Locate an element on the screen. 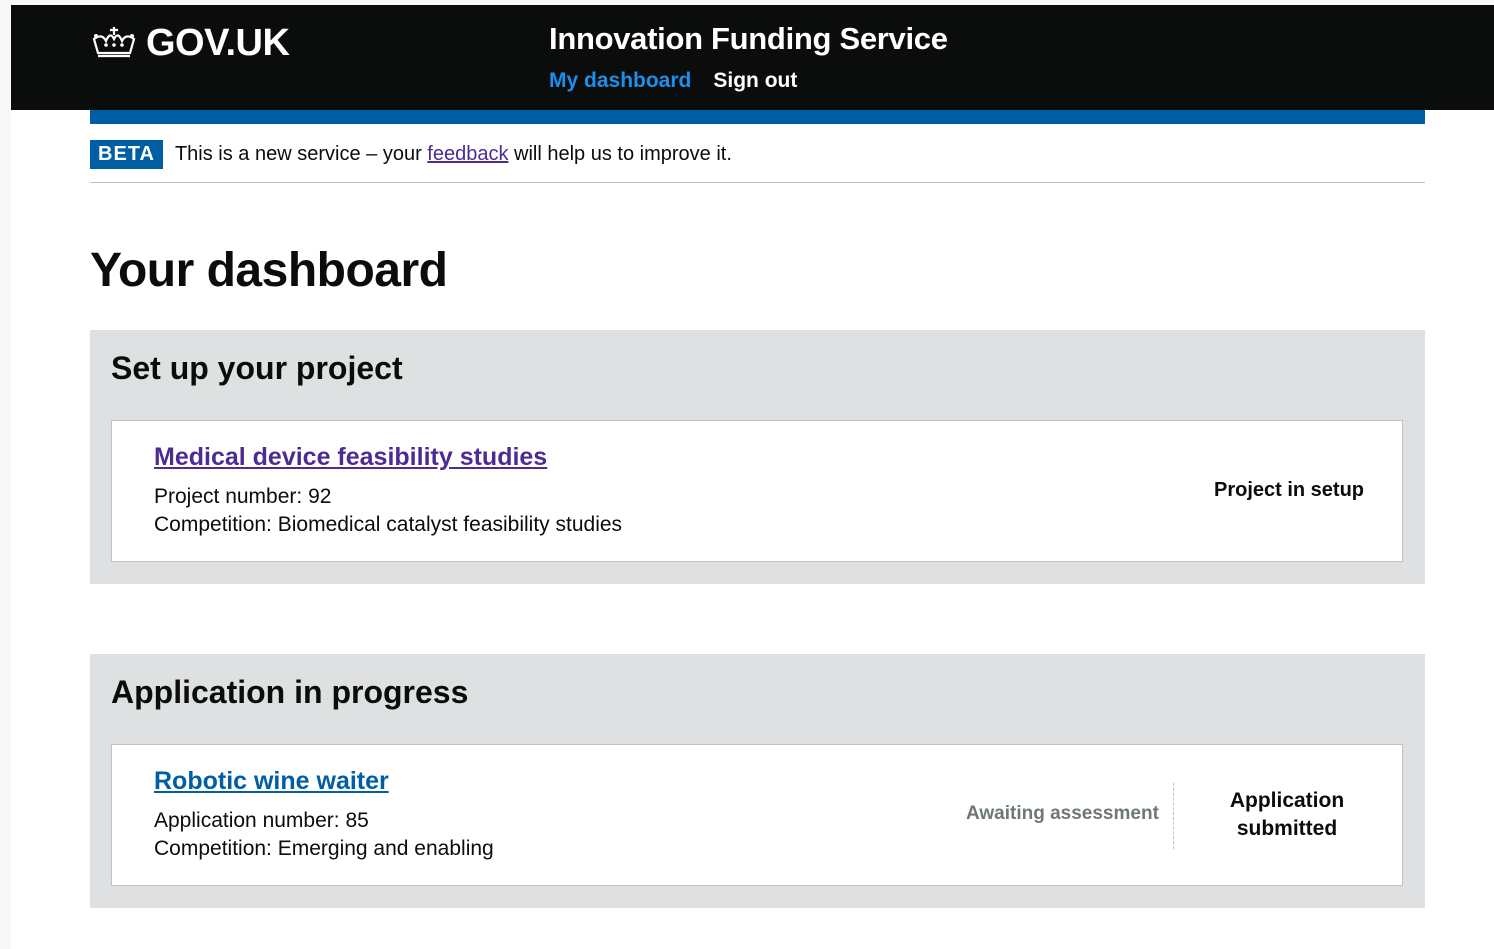 This screenshot has width=1494, height=949. service-name: Innovation Funding Service is located at coordinates (748, 39).